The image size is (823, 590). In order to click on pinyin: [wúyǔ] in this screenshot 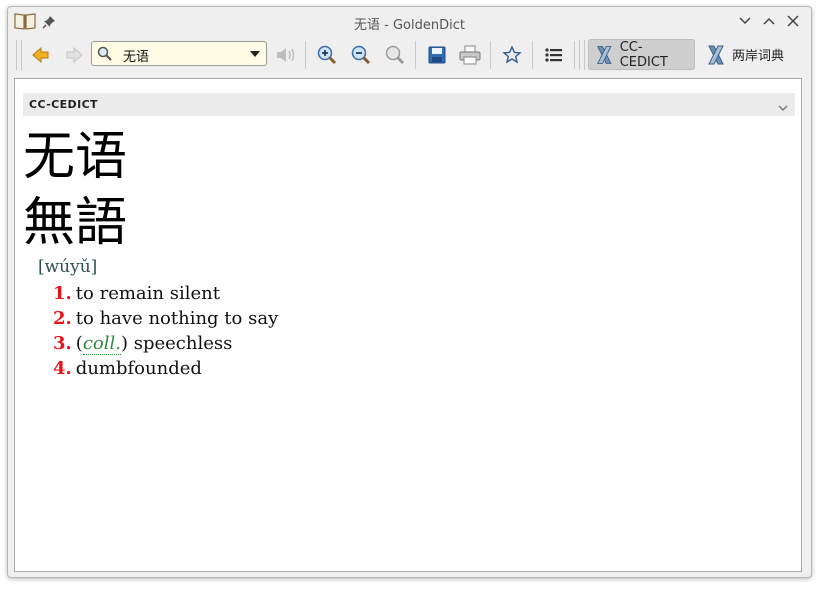, I will do `click(68, 267)`.